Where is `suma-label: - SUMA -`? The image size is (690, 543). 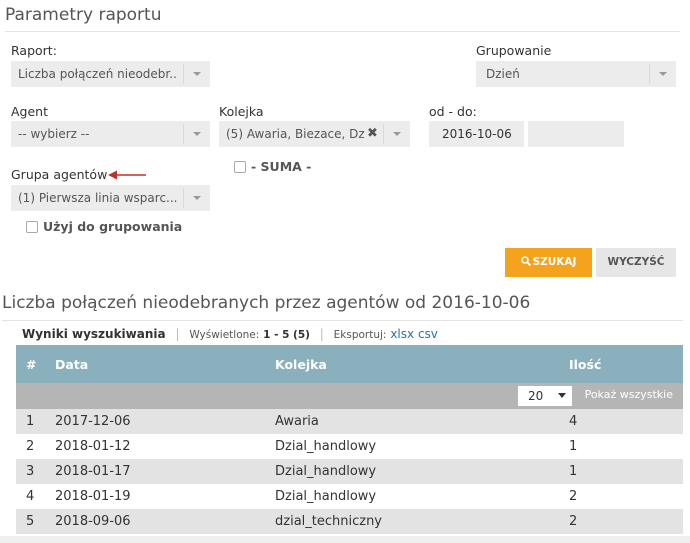
suma-label: - SUMA - is located at coordinates (281, 166).